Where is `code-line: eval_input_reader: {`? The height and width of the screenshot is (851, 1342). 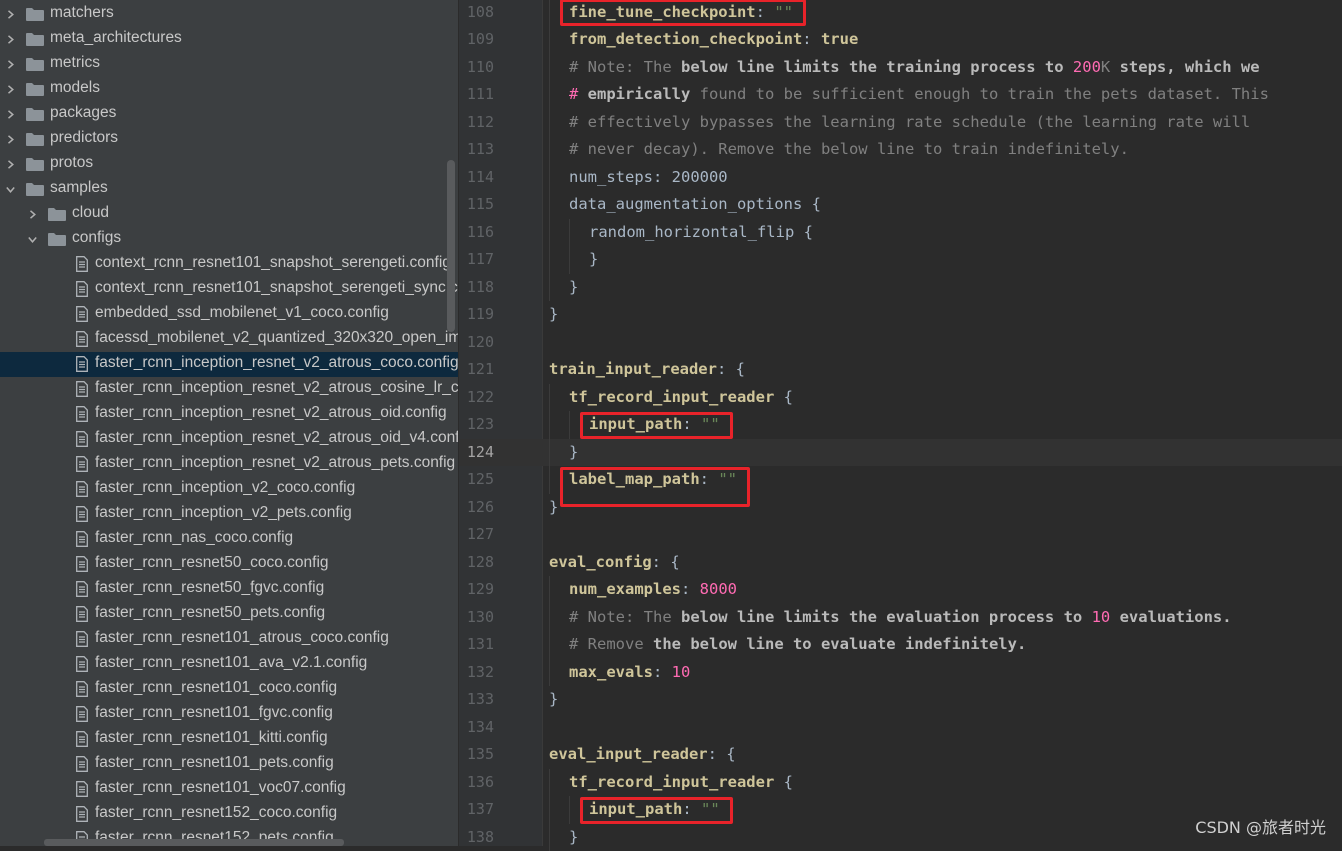 code-line: eval_input_reader: { is located at coordinates (942, 755).